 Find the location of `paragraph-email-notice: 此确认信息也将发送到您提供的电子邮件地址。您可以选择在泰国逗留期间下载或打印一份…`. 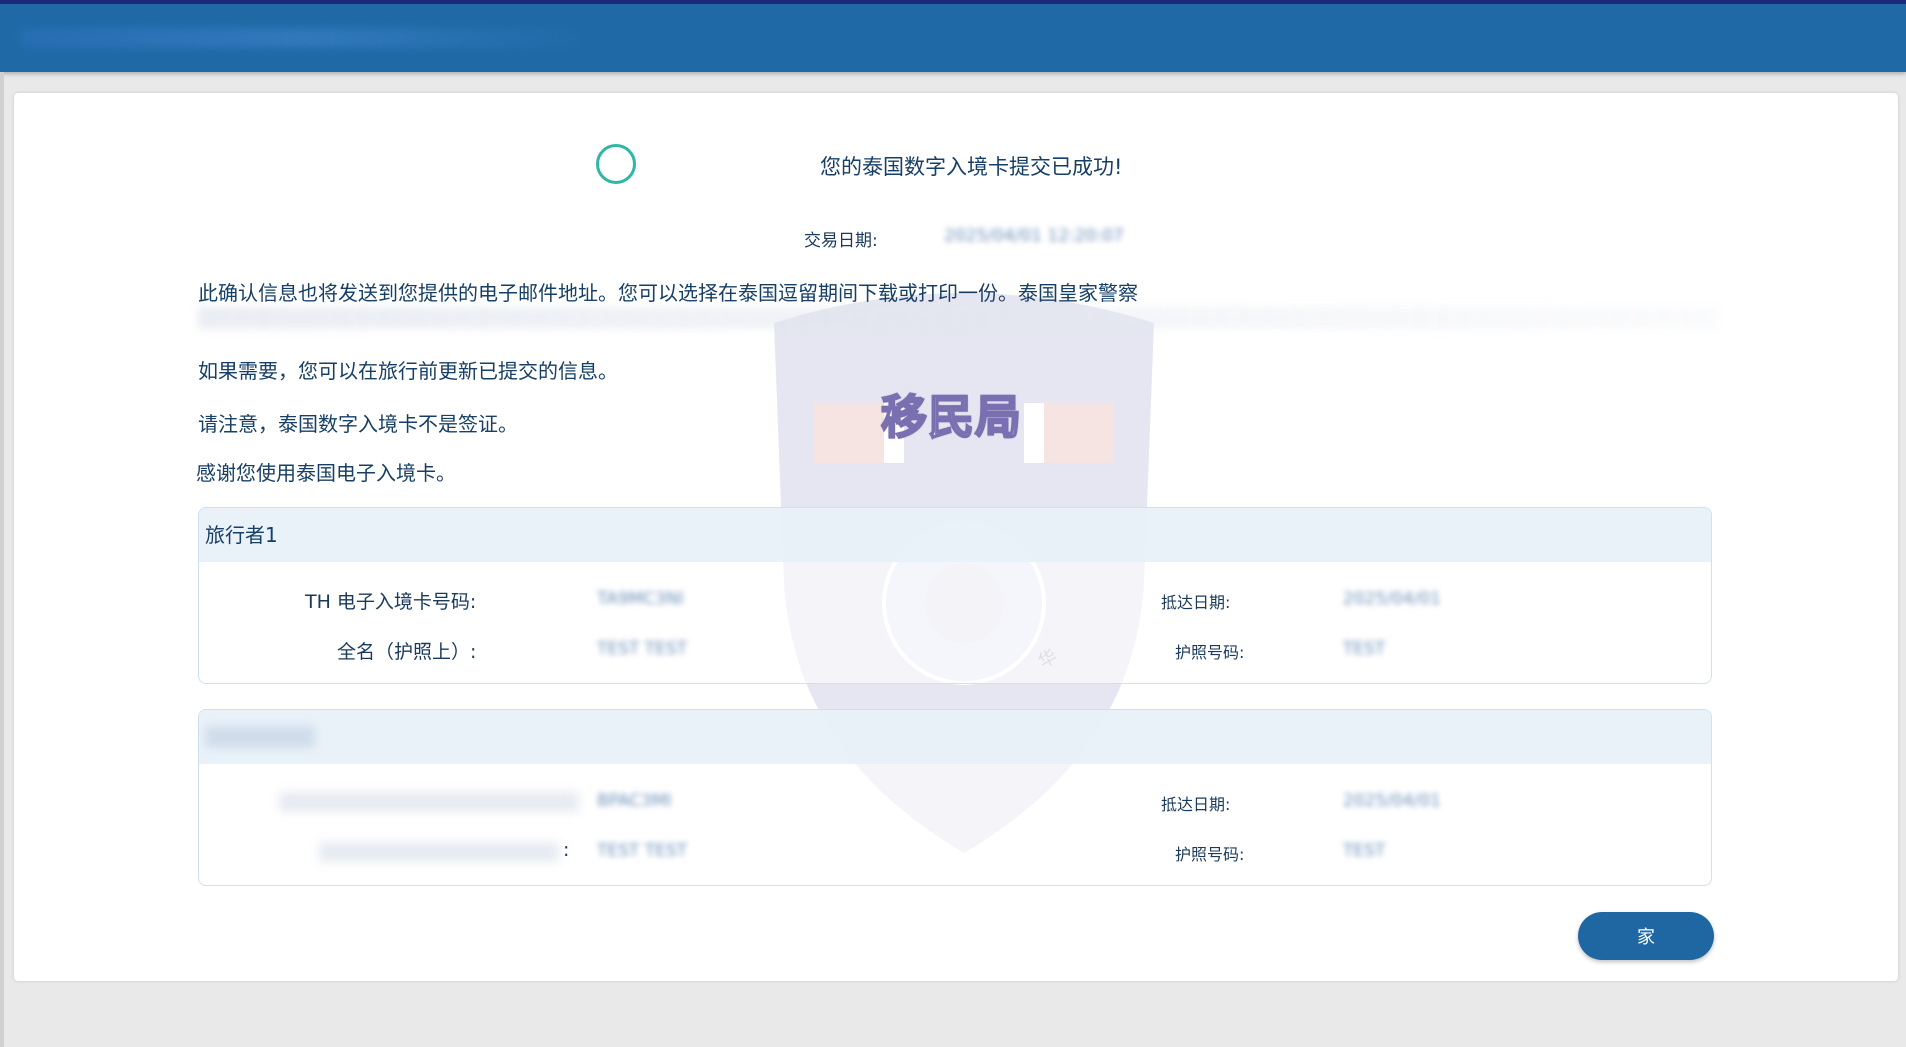

paragraph-email-notice: 此确认信息也将发送到您提供的电子邮件地址。您可以选择在泰国逗留期间下载或打印一份… is located at coordinates (668, 293).